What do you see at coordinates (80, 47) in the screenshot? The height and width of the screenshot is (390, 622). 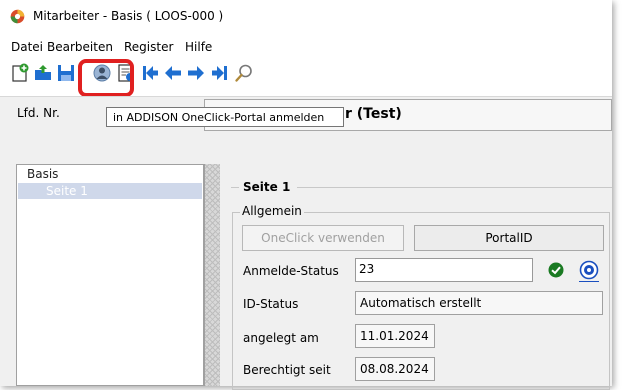 I see `menu-bearbeiten: Bearbeiten` at bounding box center [80, 47].